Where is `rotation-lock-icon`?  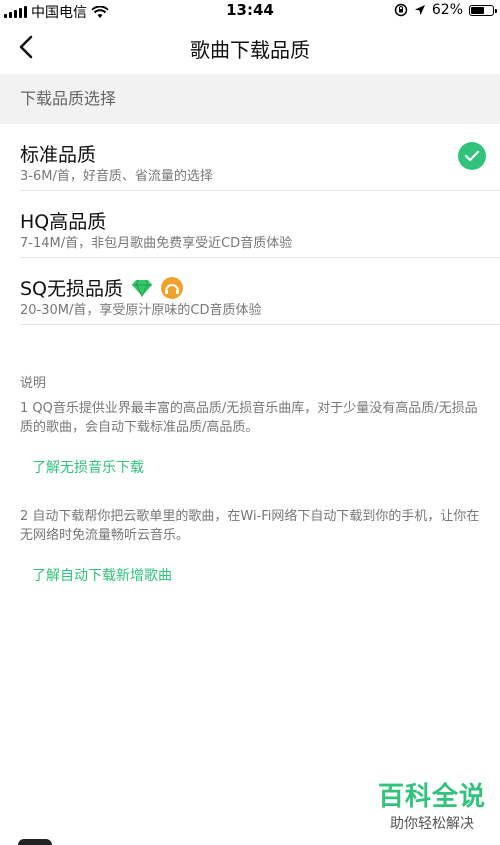
rotation-lock-icon is located at coordinates (401, 10).